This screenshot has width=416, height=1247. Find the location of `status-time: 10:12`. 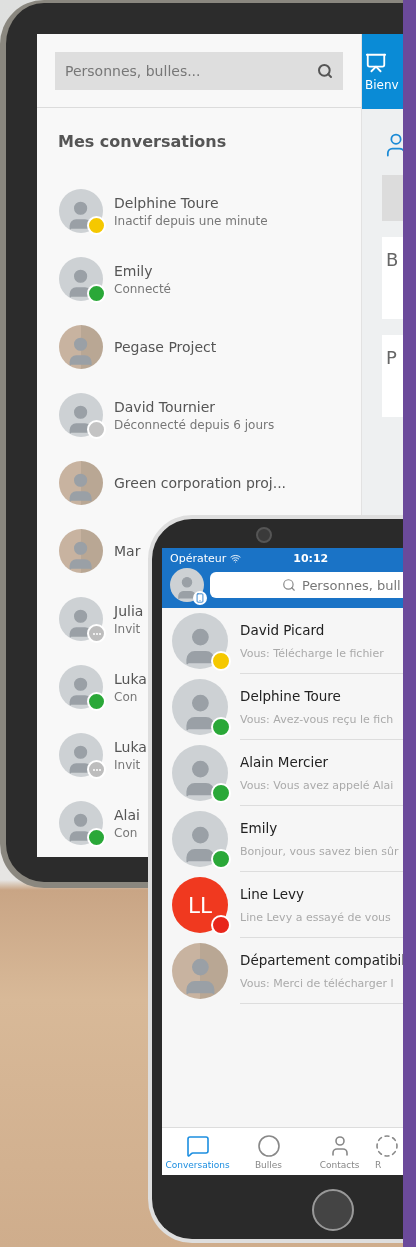

status-time: 10:12 is located at coordinates (311, 558).